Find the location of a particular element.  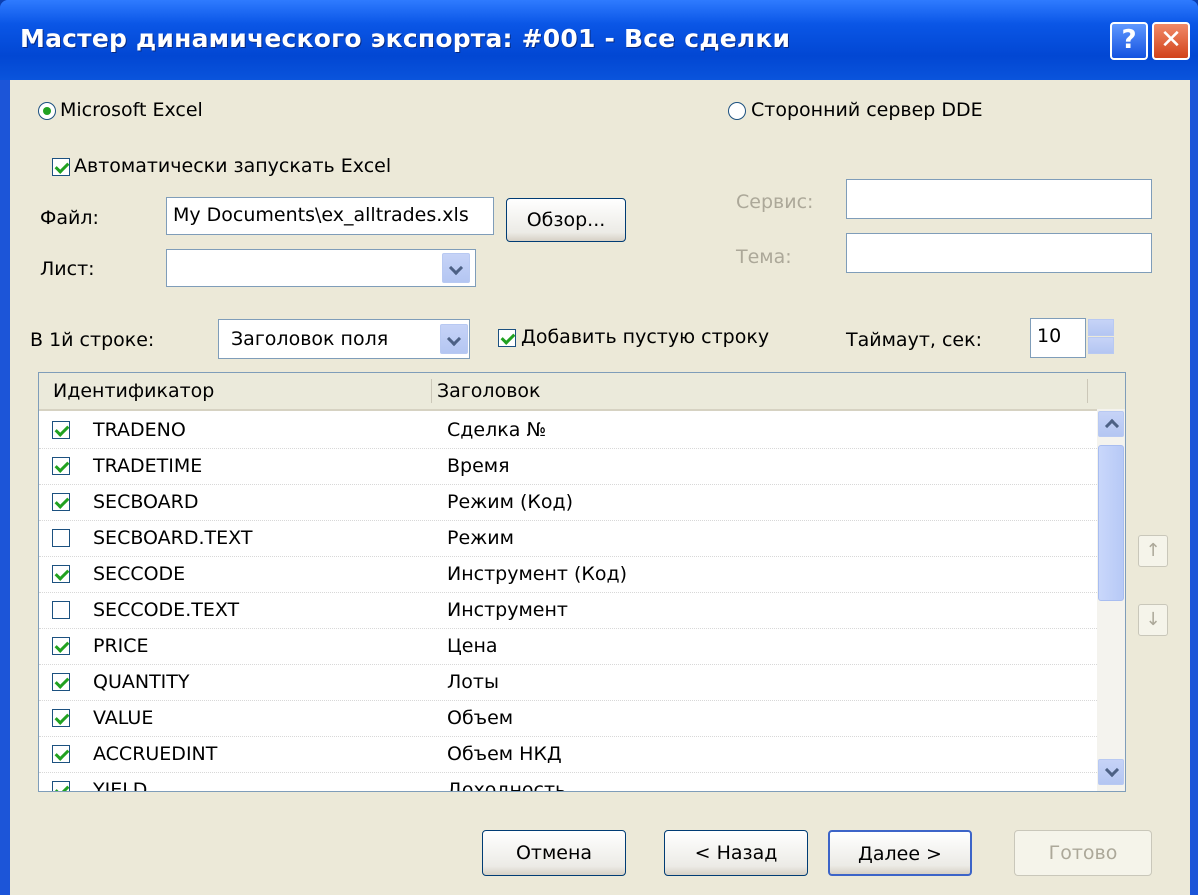

dde-radio-label: Сторонний сервер DDE is located at coordinates (867, 110).